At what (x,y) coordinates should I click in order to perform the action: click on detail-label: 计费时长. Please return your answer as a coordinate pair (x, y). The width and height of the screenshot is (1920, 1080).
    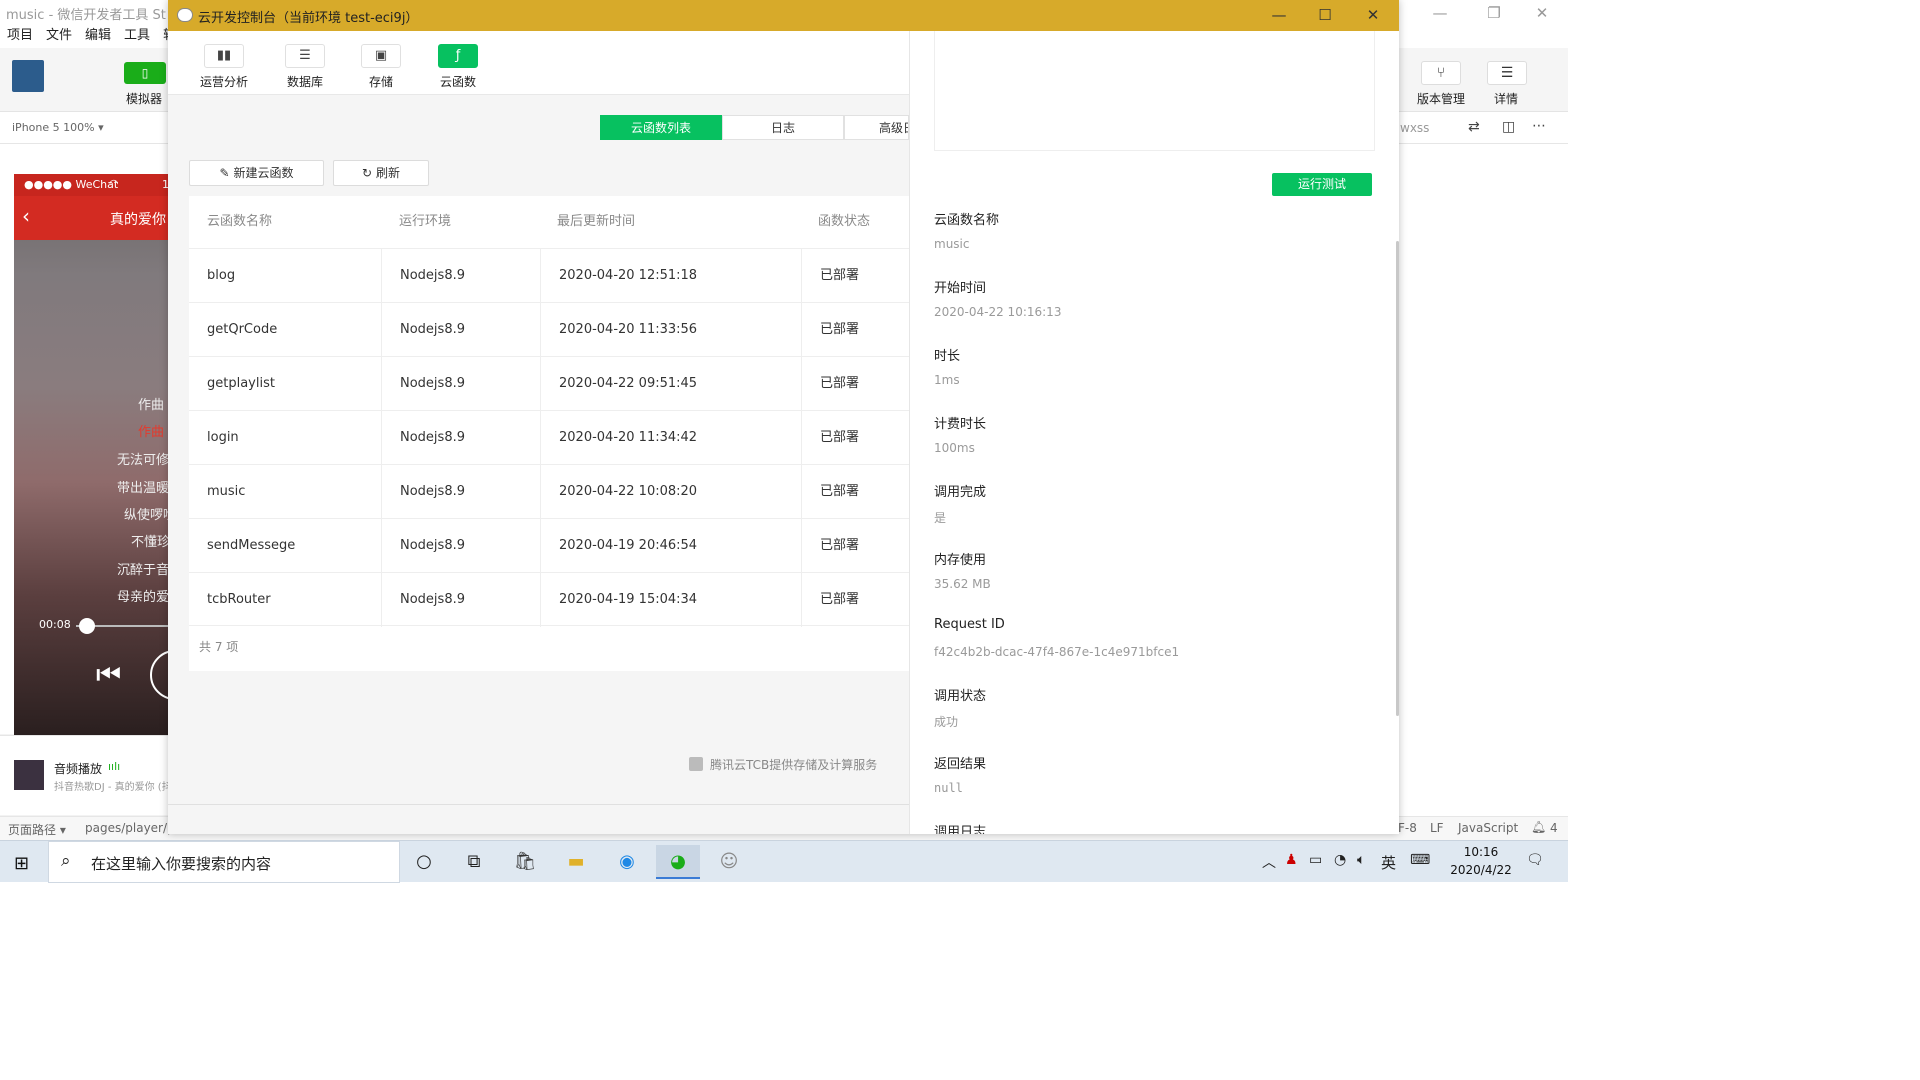
    Looking at the image, I should click on (960, 424).